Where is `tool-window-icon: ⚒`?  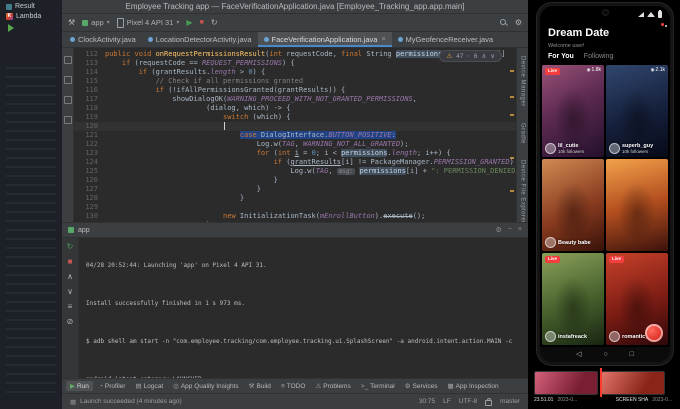 tool-window-icon: ⚒ is located at coordinates (251, 386).